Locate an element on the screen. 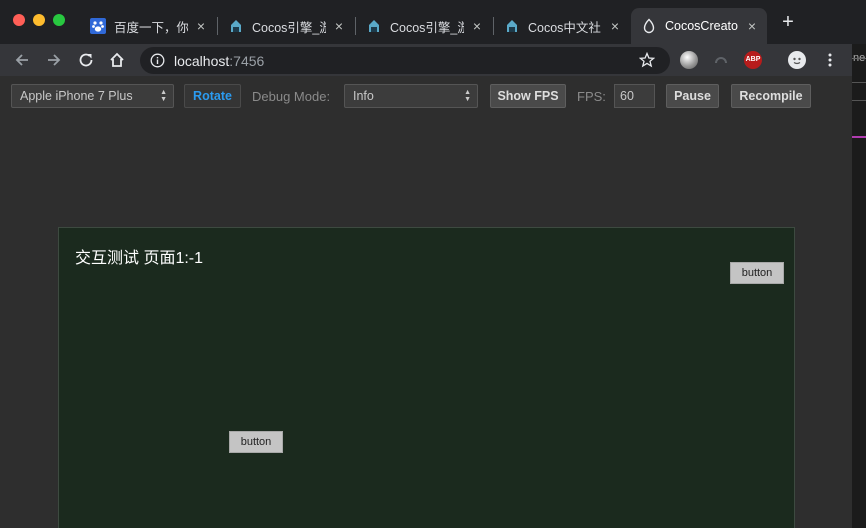 This screenshot has width=866, height=528. maximize-window-button is located at coordinates (59, 20).